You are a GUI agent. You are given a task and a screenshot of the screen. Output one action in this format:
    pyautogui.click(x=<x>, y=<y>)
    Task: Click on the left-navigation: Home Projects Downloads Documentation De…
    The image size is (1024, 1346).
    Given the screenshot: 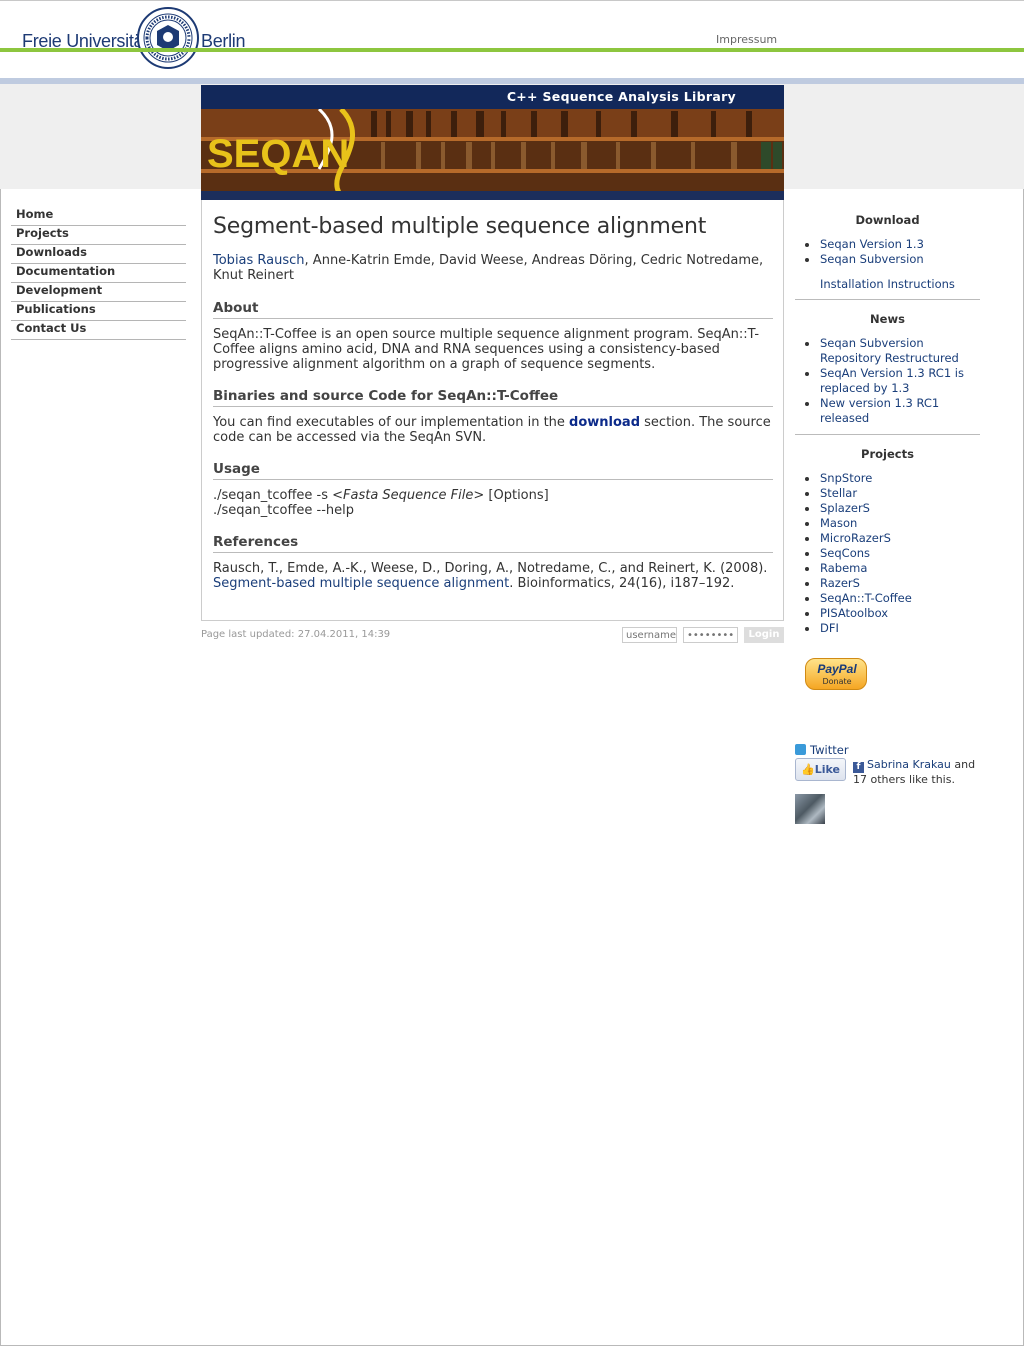 What is the action you would take?
    pyautogui.click(x=98, y=273)
    